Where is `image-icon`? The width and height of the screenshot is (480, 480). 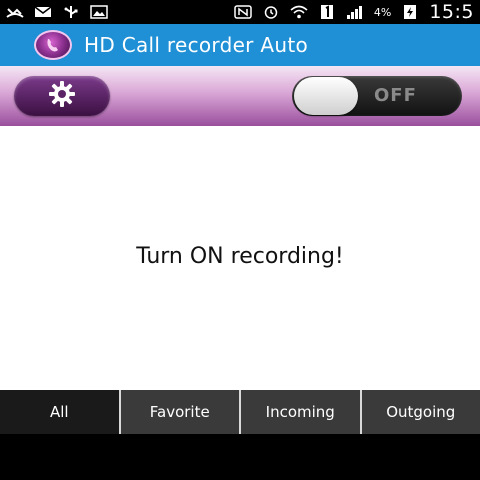
image-icon is located at coordinates (99, 12).